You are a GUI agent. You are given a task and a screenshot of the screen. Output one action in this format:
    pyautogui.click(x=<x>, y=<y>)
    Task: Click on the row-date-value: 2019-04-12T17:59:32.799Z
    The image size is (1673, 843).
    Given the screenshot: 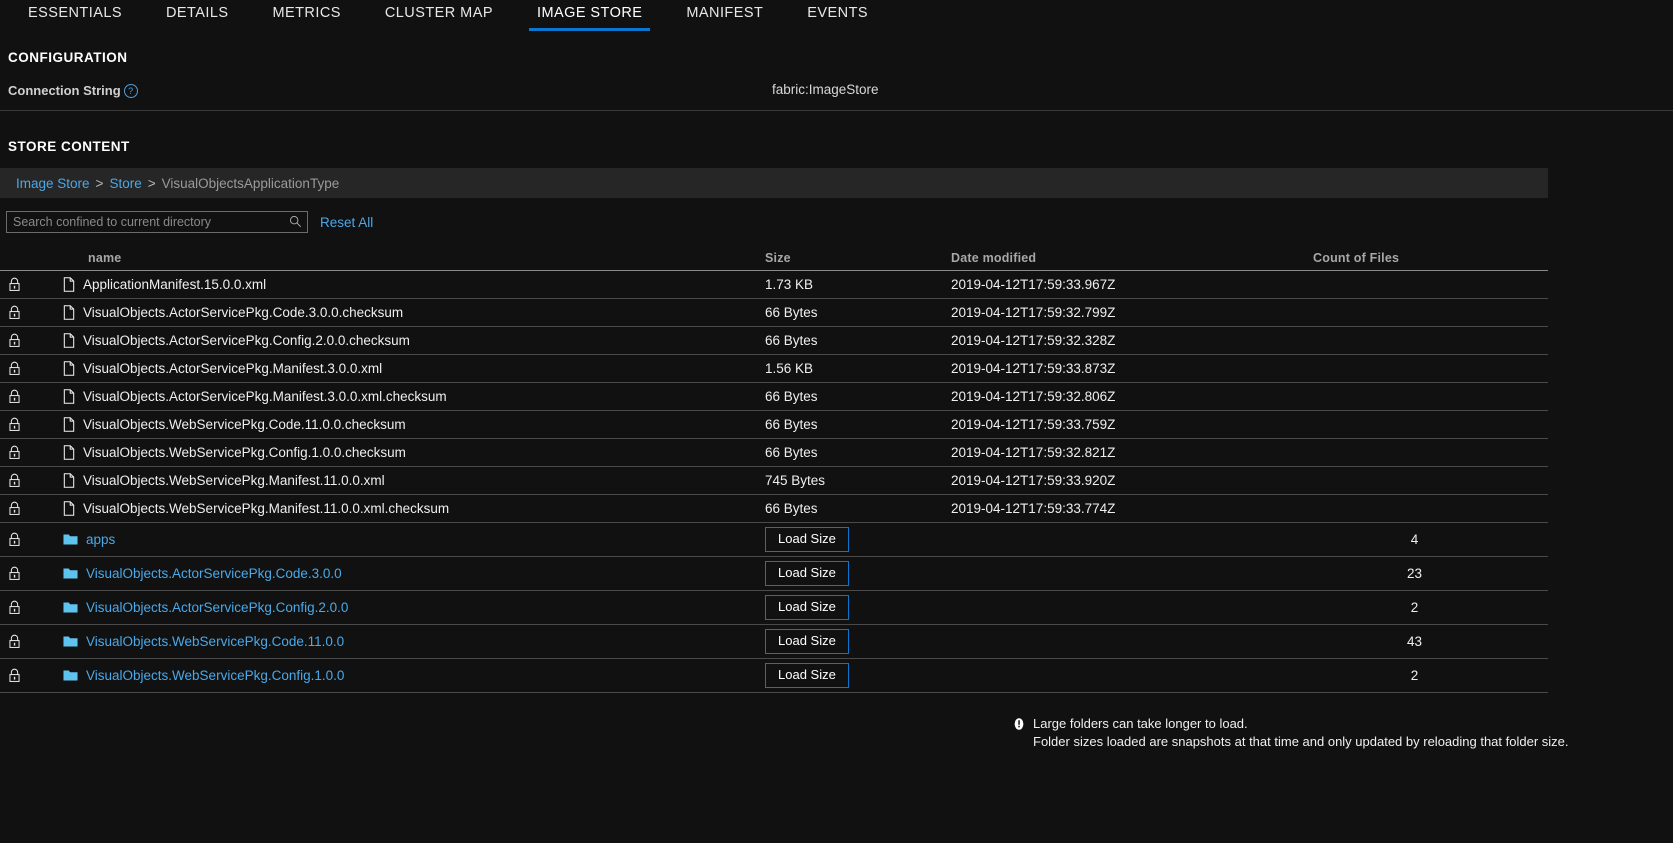 What is the action you would take?
    pyautogui.click(x=1033, y=312)
    